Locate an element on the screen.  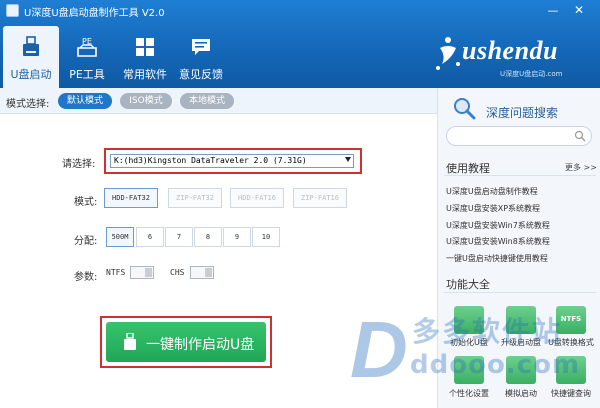
apps-grid-icon is located at coordinates (145, 47).